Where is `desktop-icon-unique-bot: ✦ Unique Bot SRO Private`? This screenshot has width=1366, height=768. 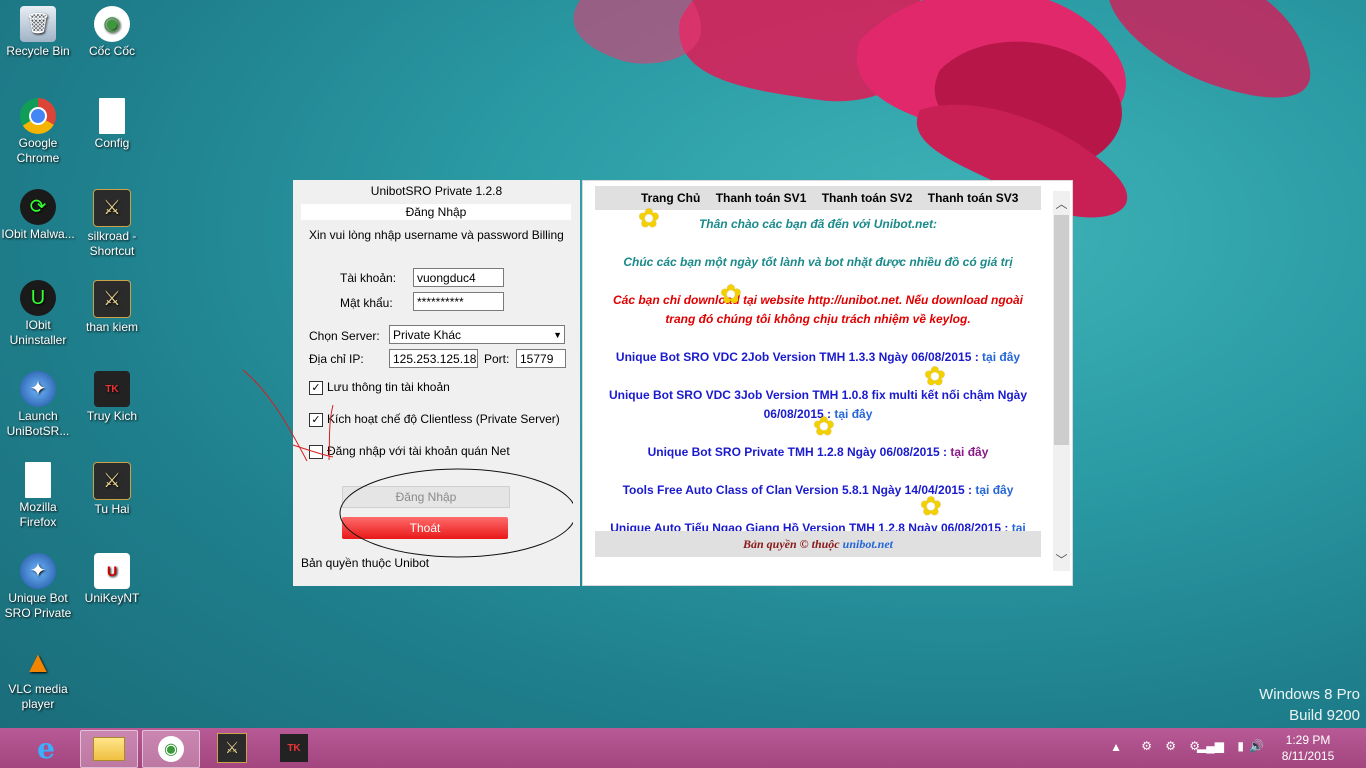
desktop-icon-unique-bot: ✦ Unique Bot SRO Private is located at coordinates (38, 587).